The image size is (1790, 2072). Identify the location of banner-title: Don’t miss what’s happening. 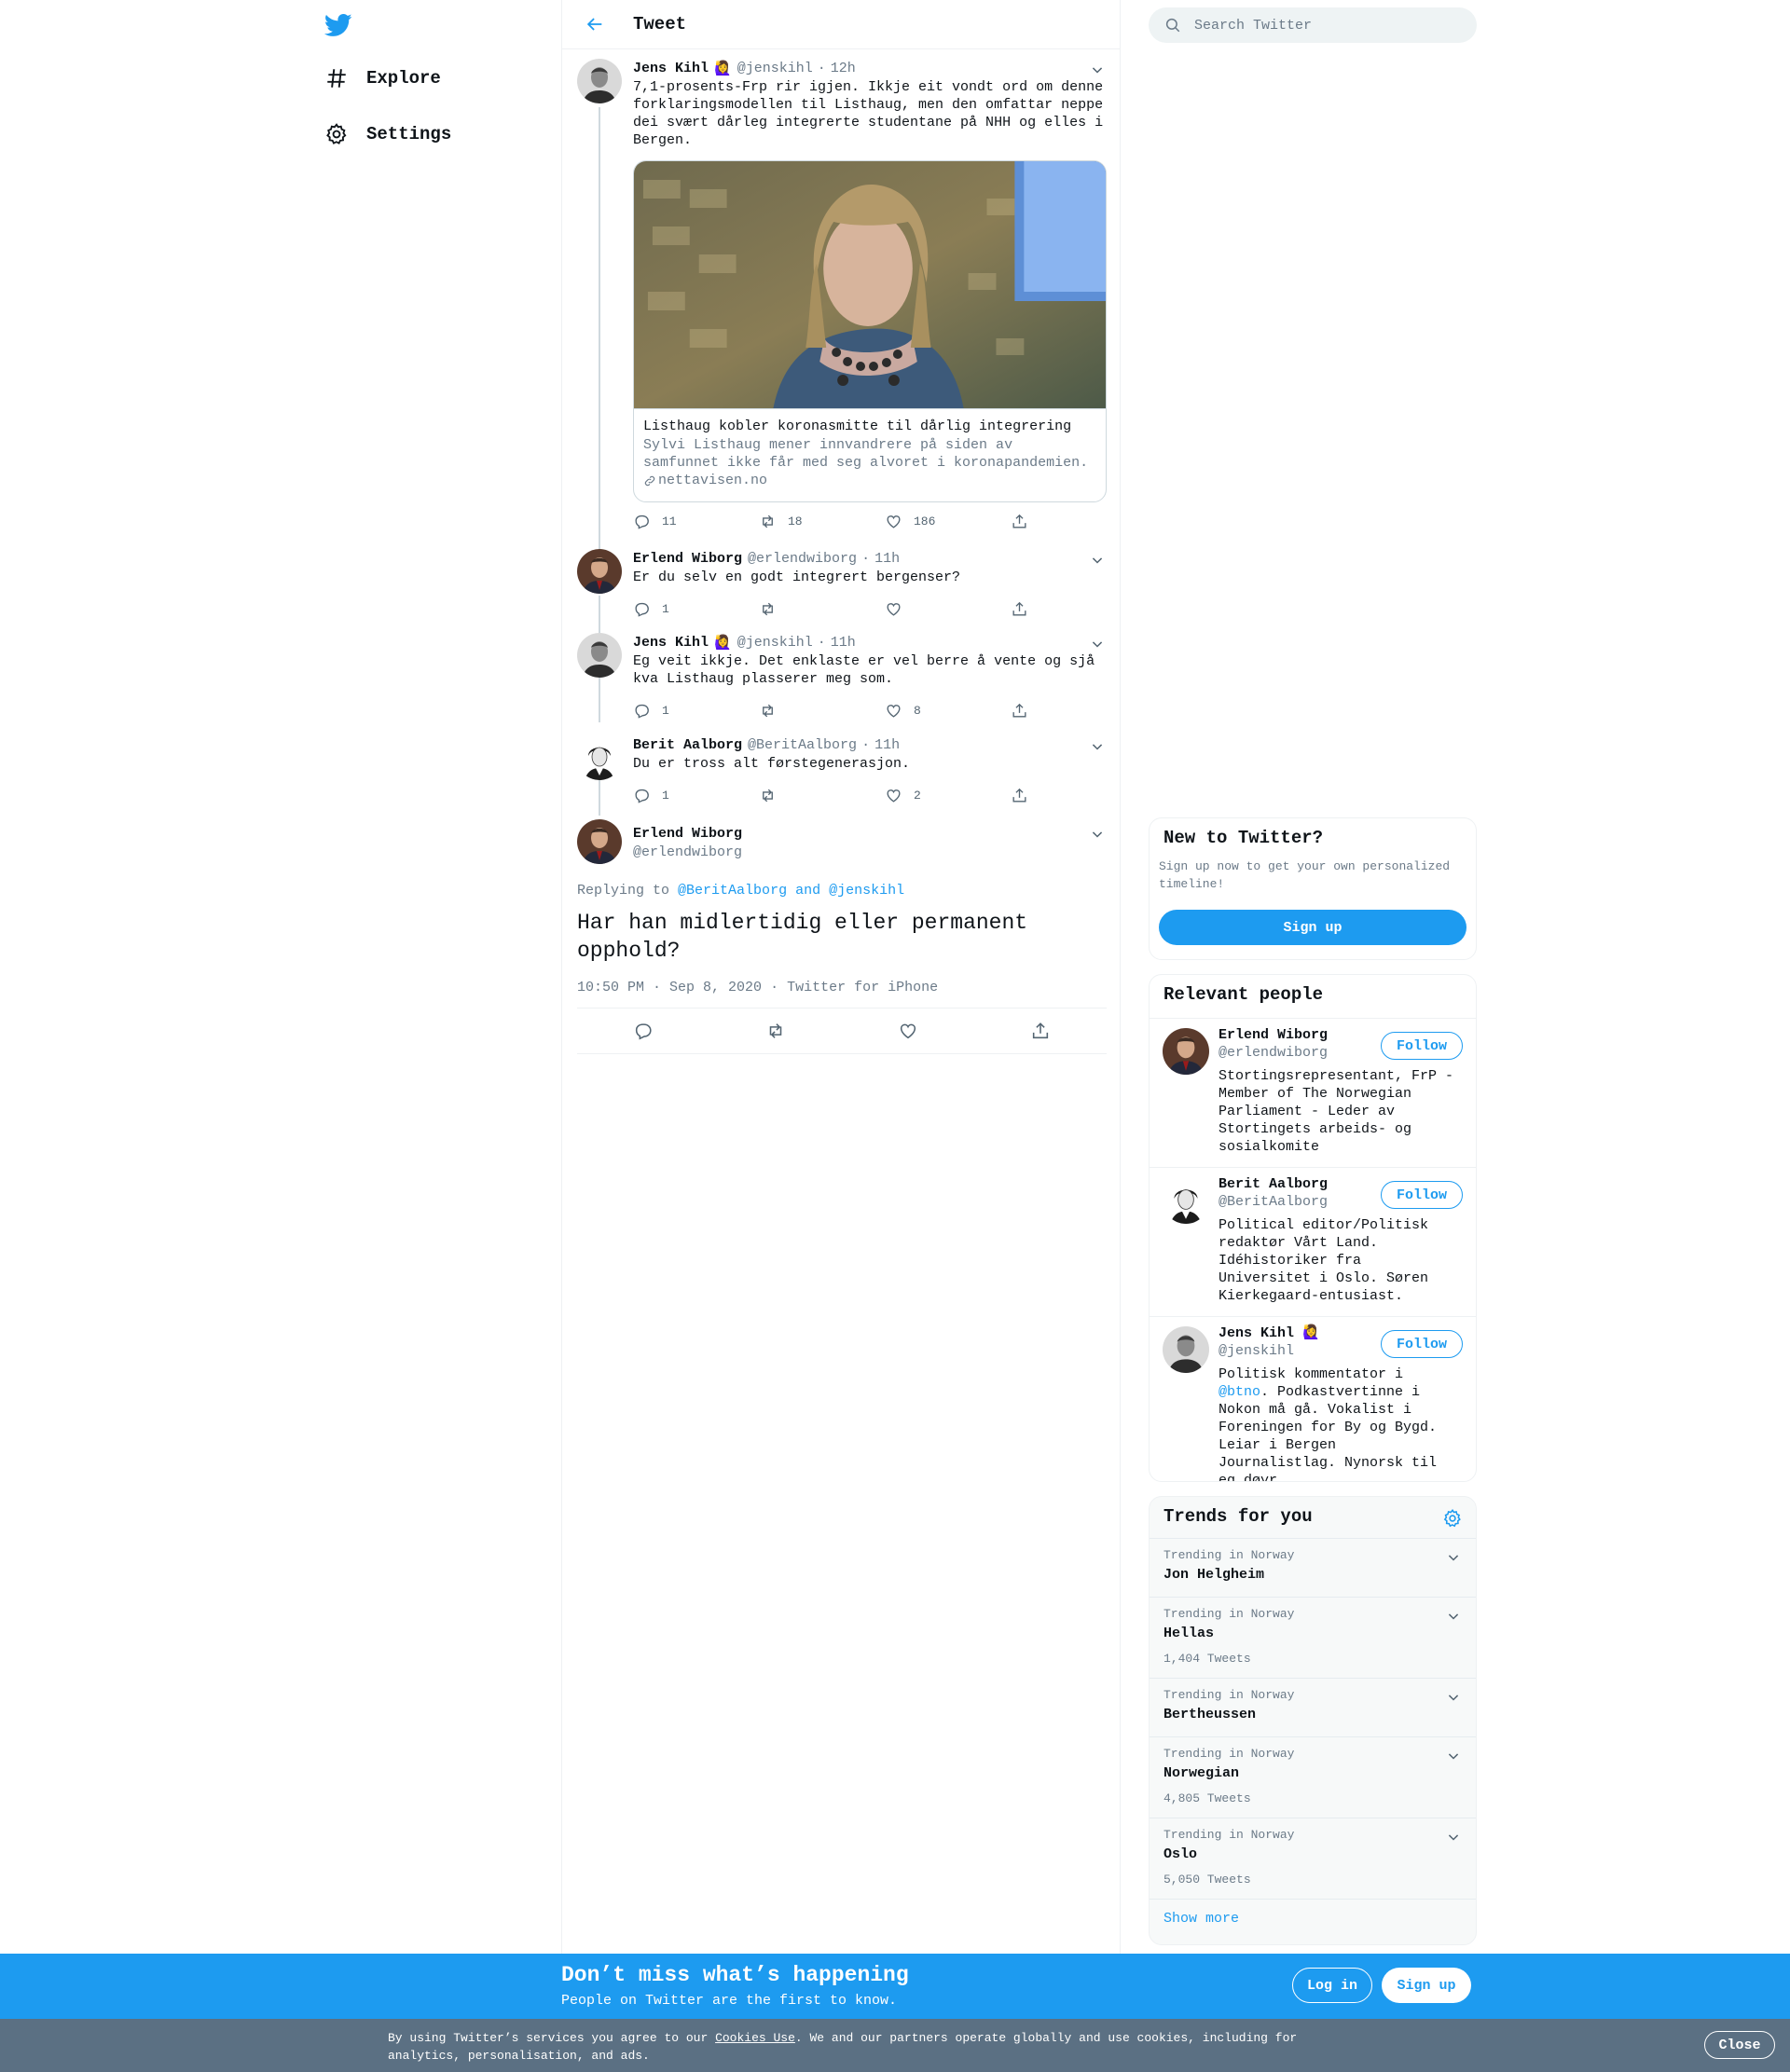
(735, 1975).